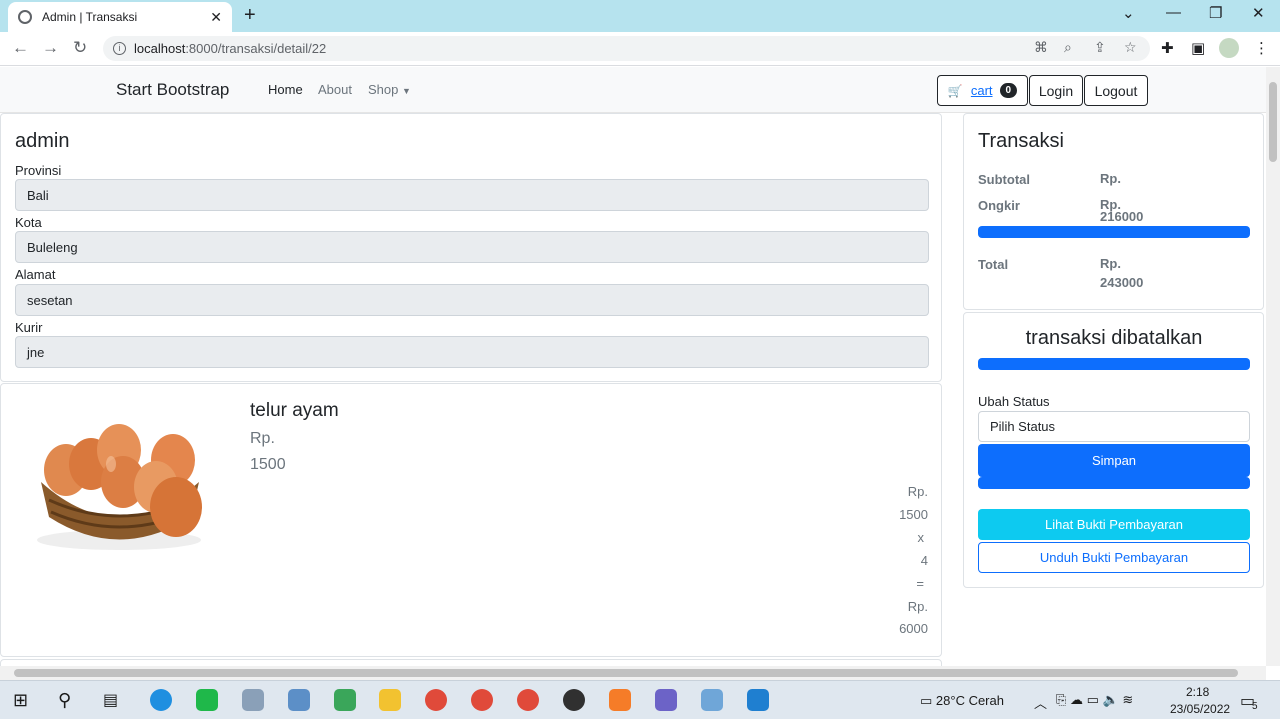  What do you see at coordinates (1023, 426) in the screenshot?
I see `status-select-value: Pilih Status` at bounding box center [1023, 426].